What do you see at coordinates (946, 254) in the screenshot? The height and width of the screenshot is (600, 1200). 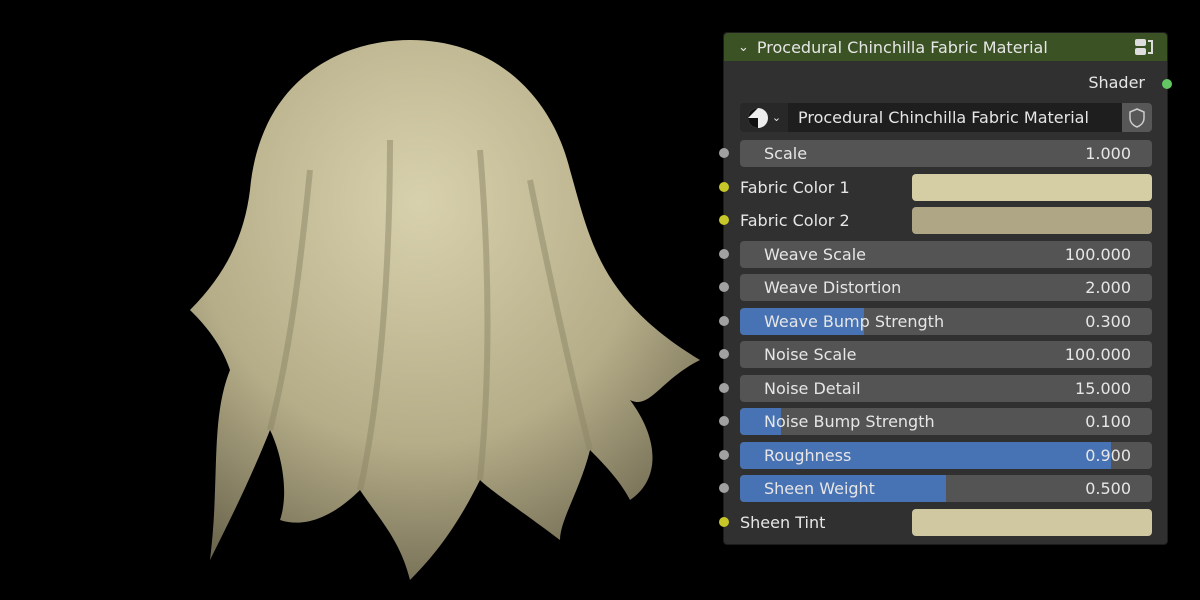 I see `weave-scale-slider: Weave Scale 100.000` at bounding box center [946, 254].